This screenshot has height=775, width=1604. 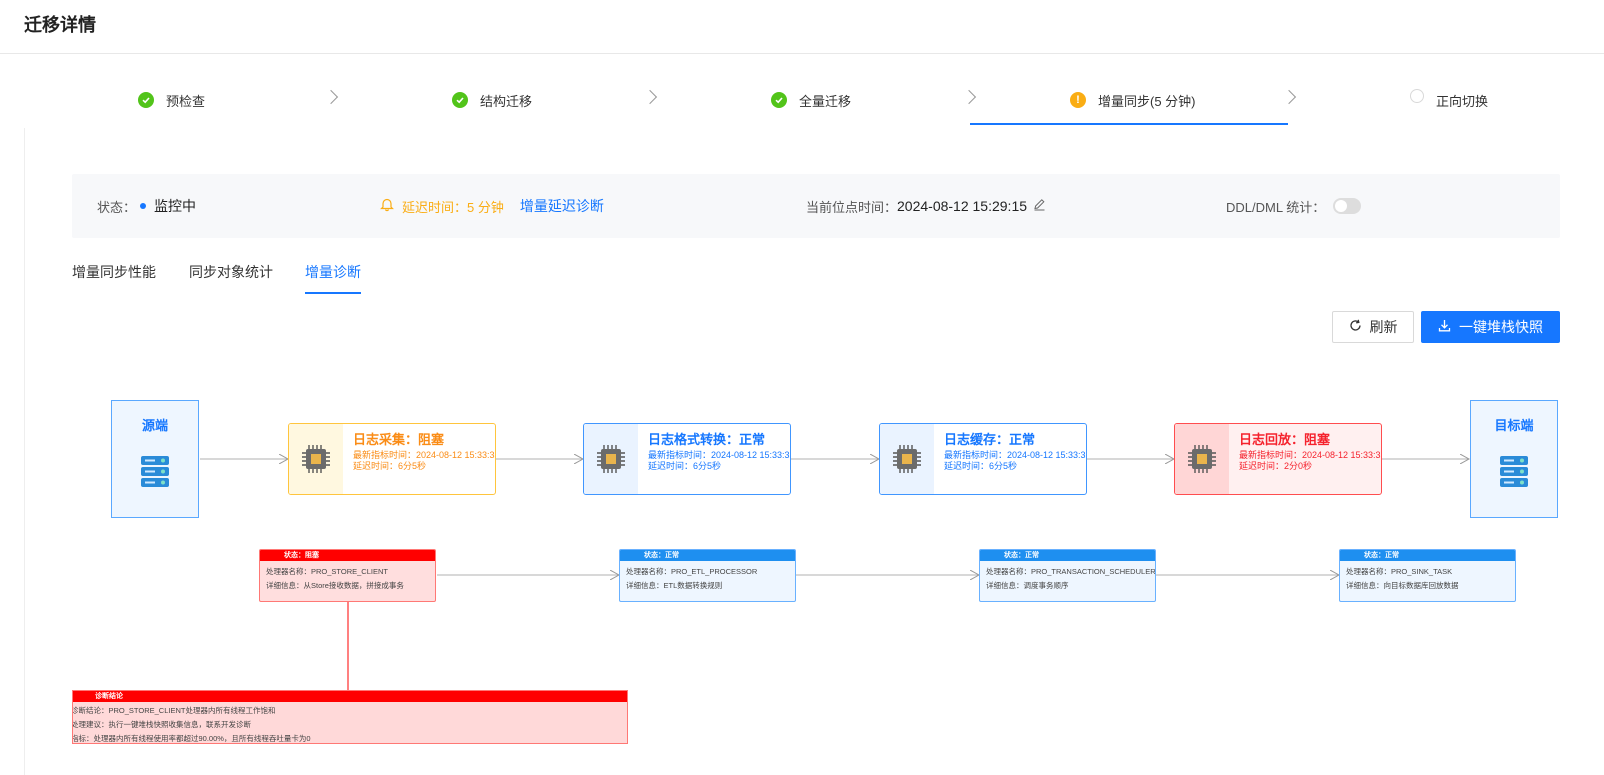 I want to click on step-schema: 结构迁移, so click(x=492, y=100).